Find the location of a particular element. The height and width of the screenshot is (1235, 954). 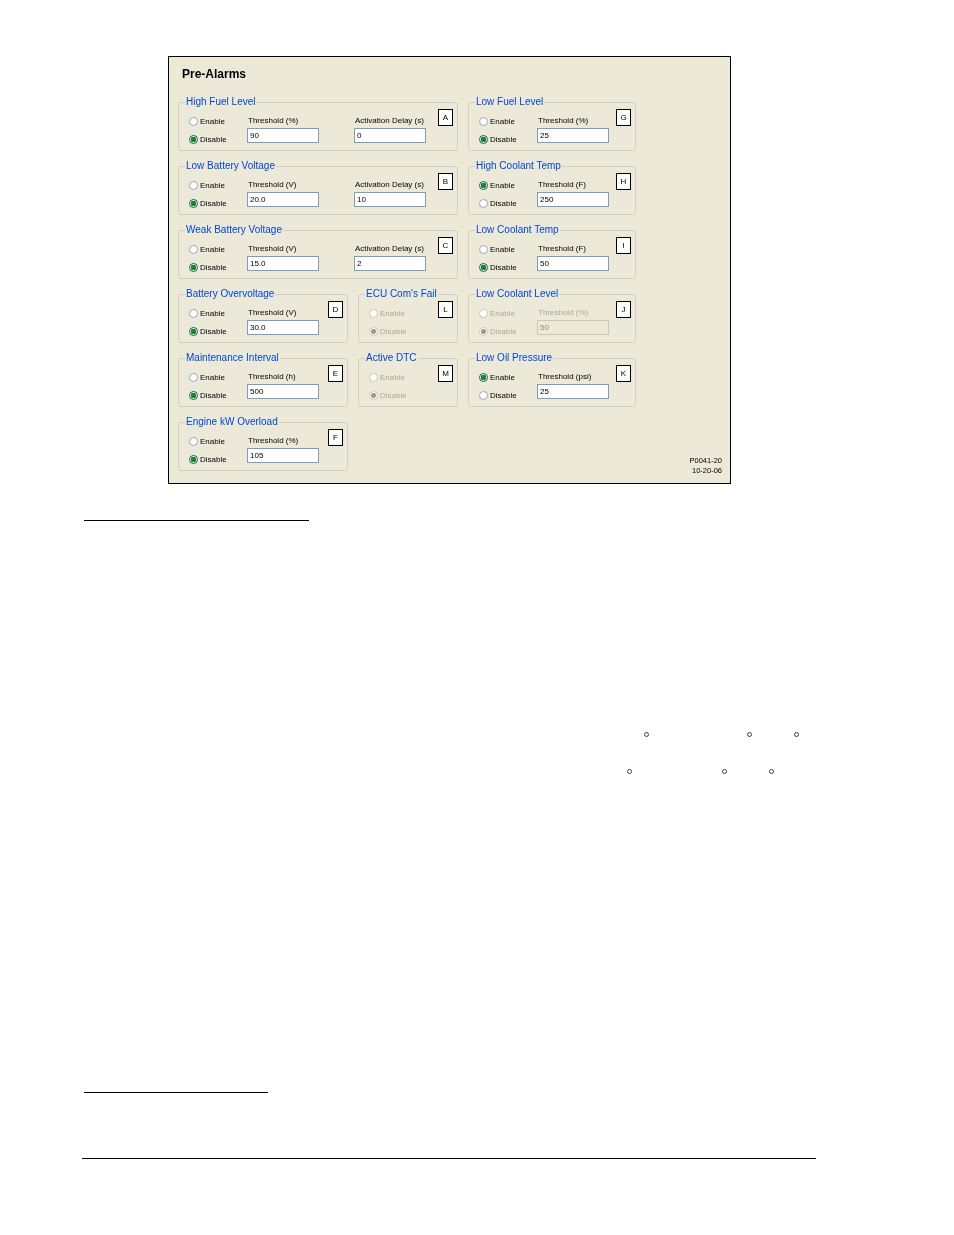

group-title: ECU Com's Fail is located at coordinates (401, 294).